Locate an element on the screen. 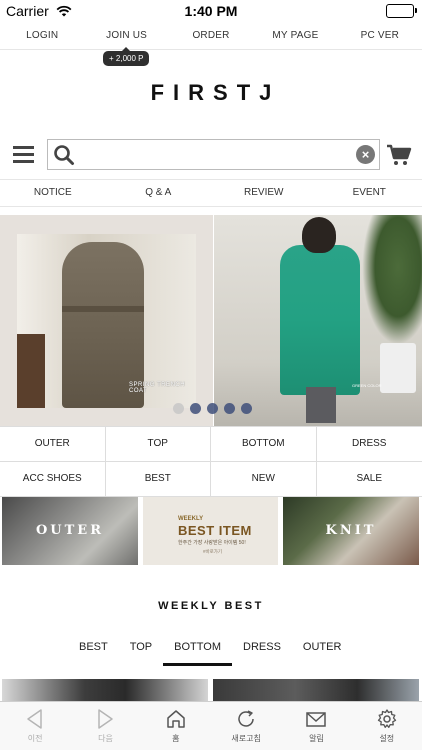 The image size is (422, 750). status-bar: Carrier 1:40 PM is located at coordinates (211, 11).